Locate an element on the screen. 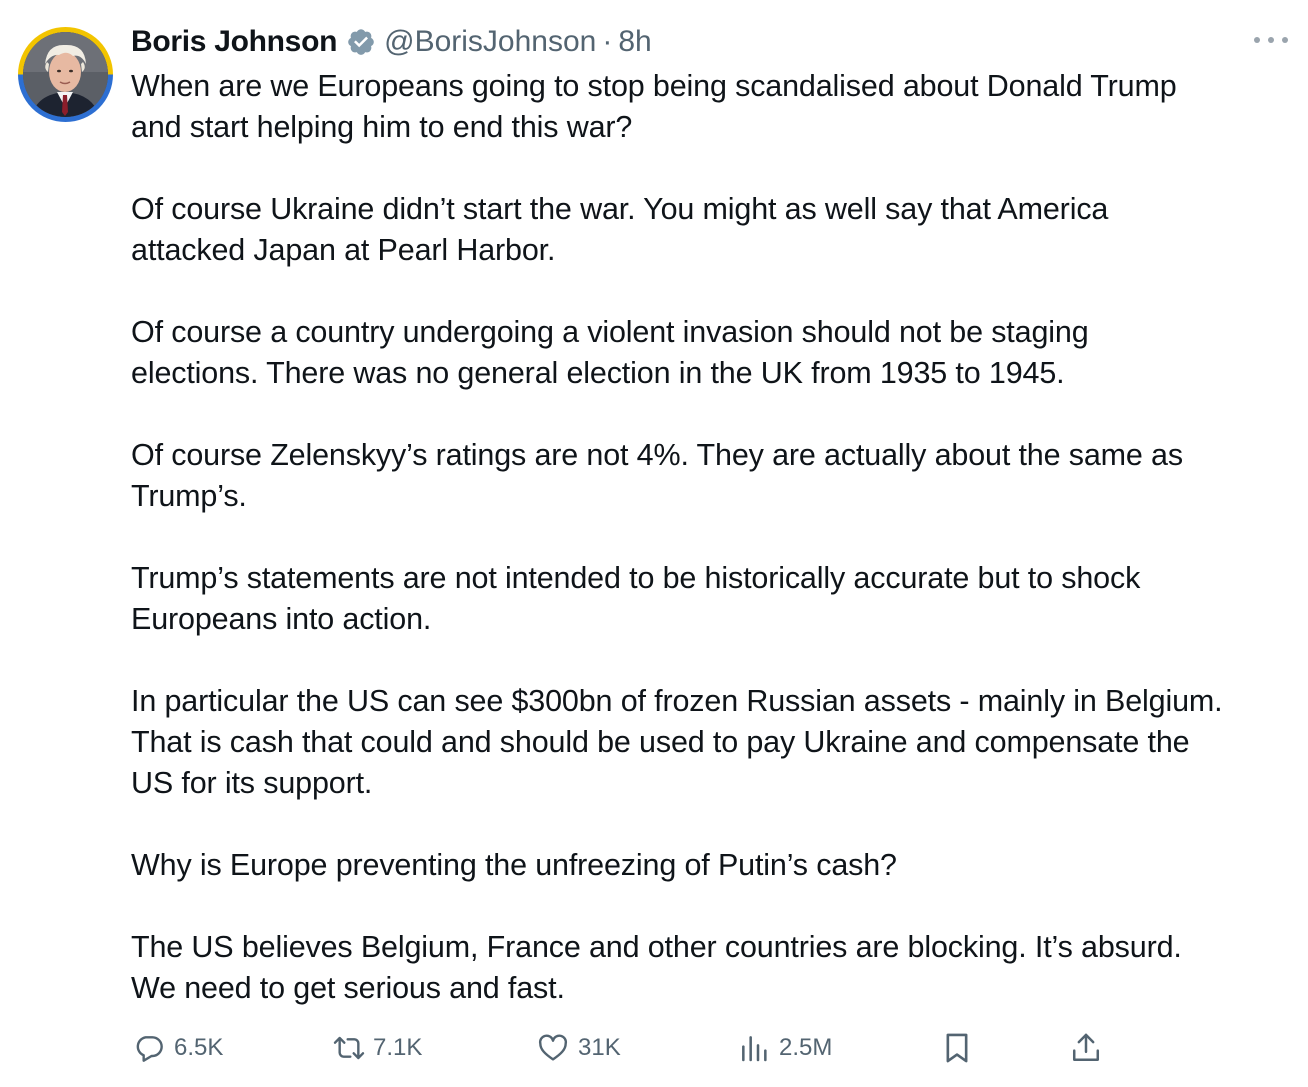  avatar-portrait-icon is located at coordinates (65, 74).